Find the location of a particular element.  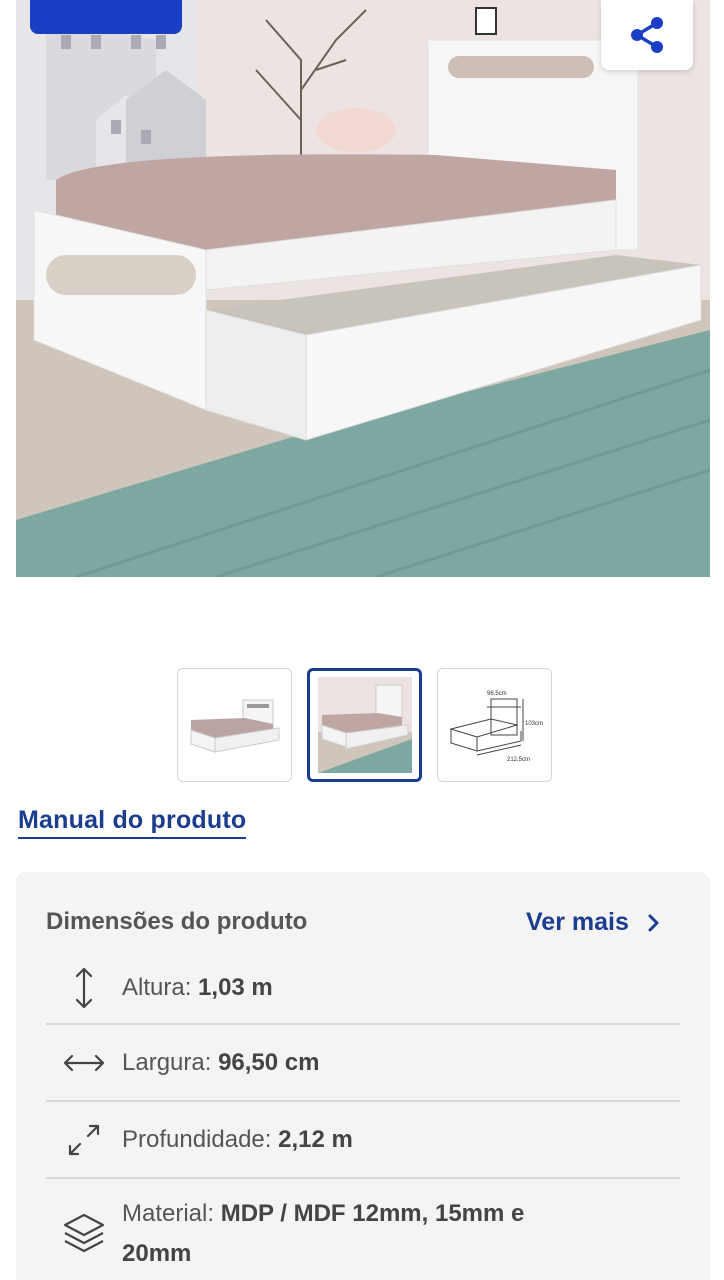

thumb-bed-room is located at coordinates (364, 725).